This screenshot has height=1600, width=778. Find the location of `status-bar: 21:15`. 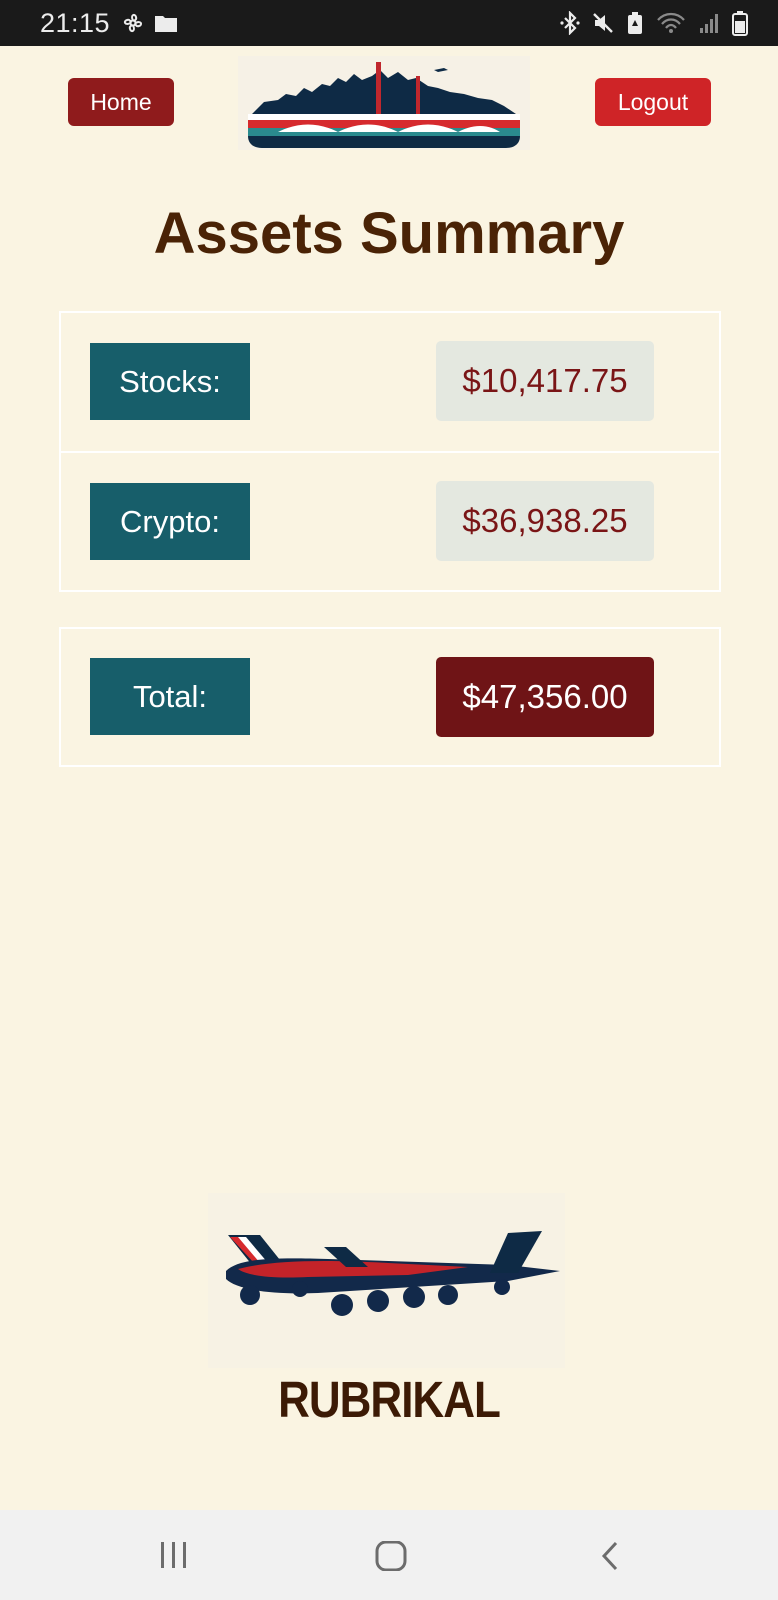

status-bar: 21:15 is located at coordinates (389, 23).